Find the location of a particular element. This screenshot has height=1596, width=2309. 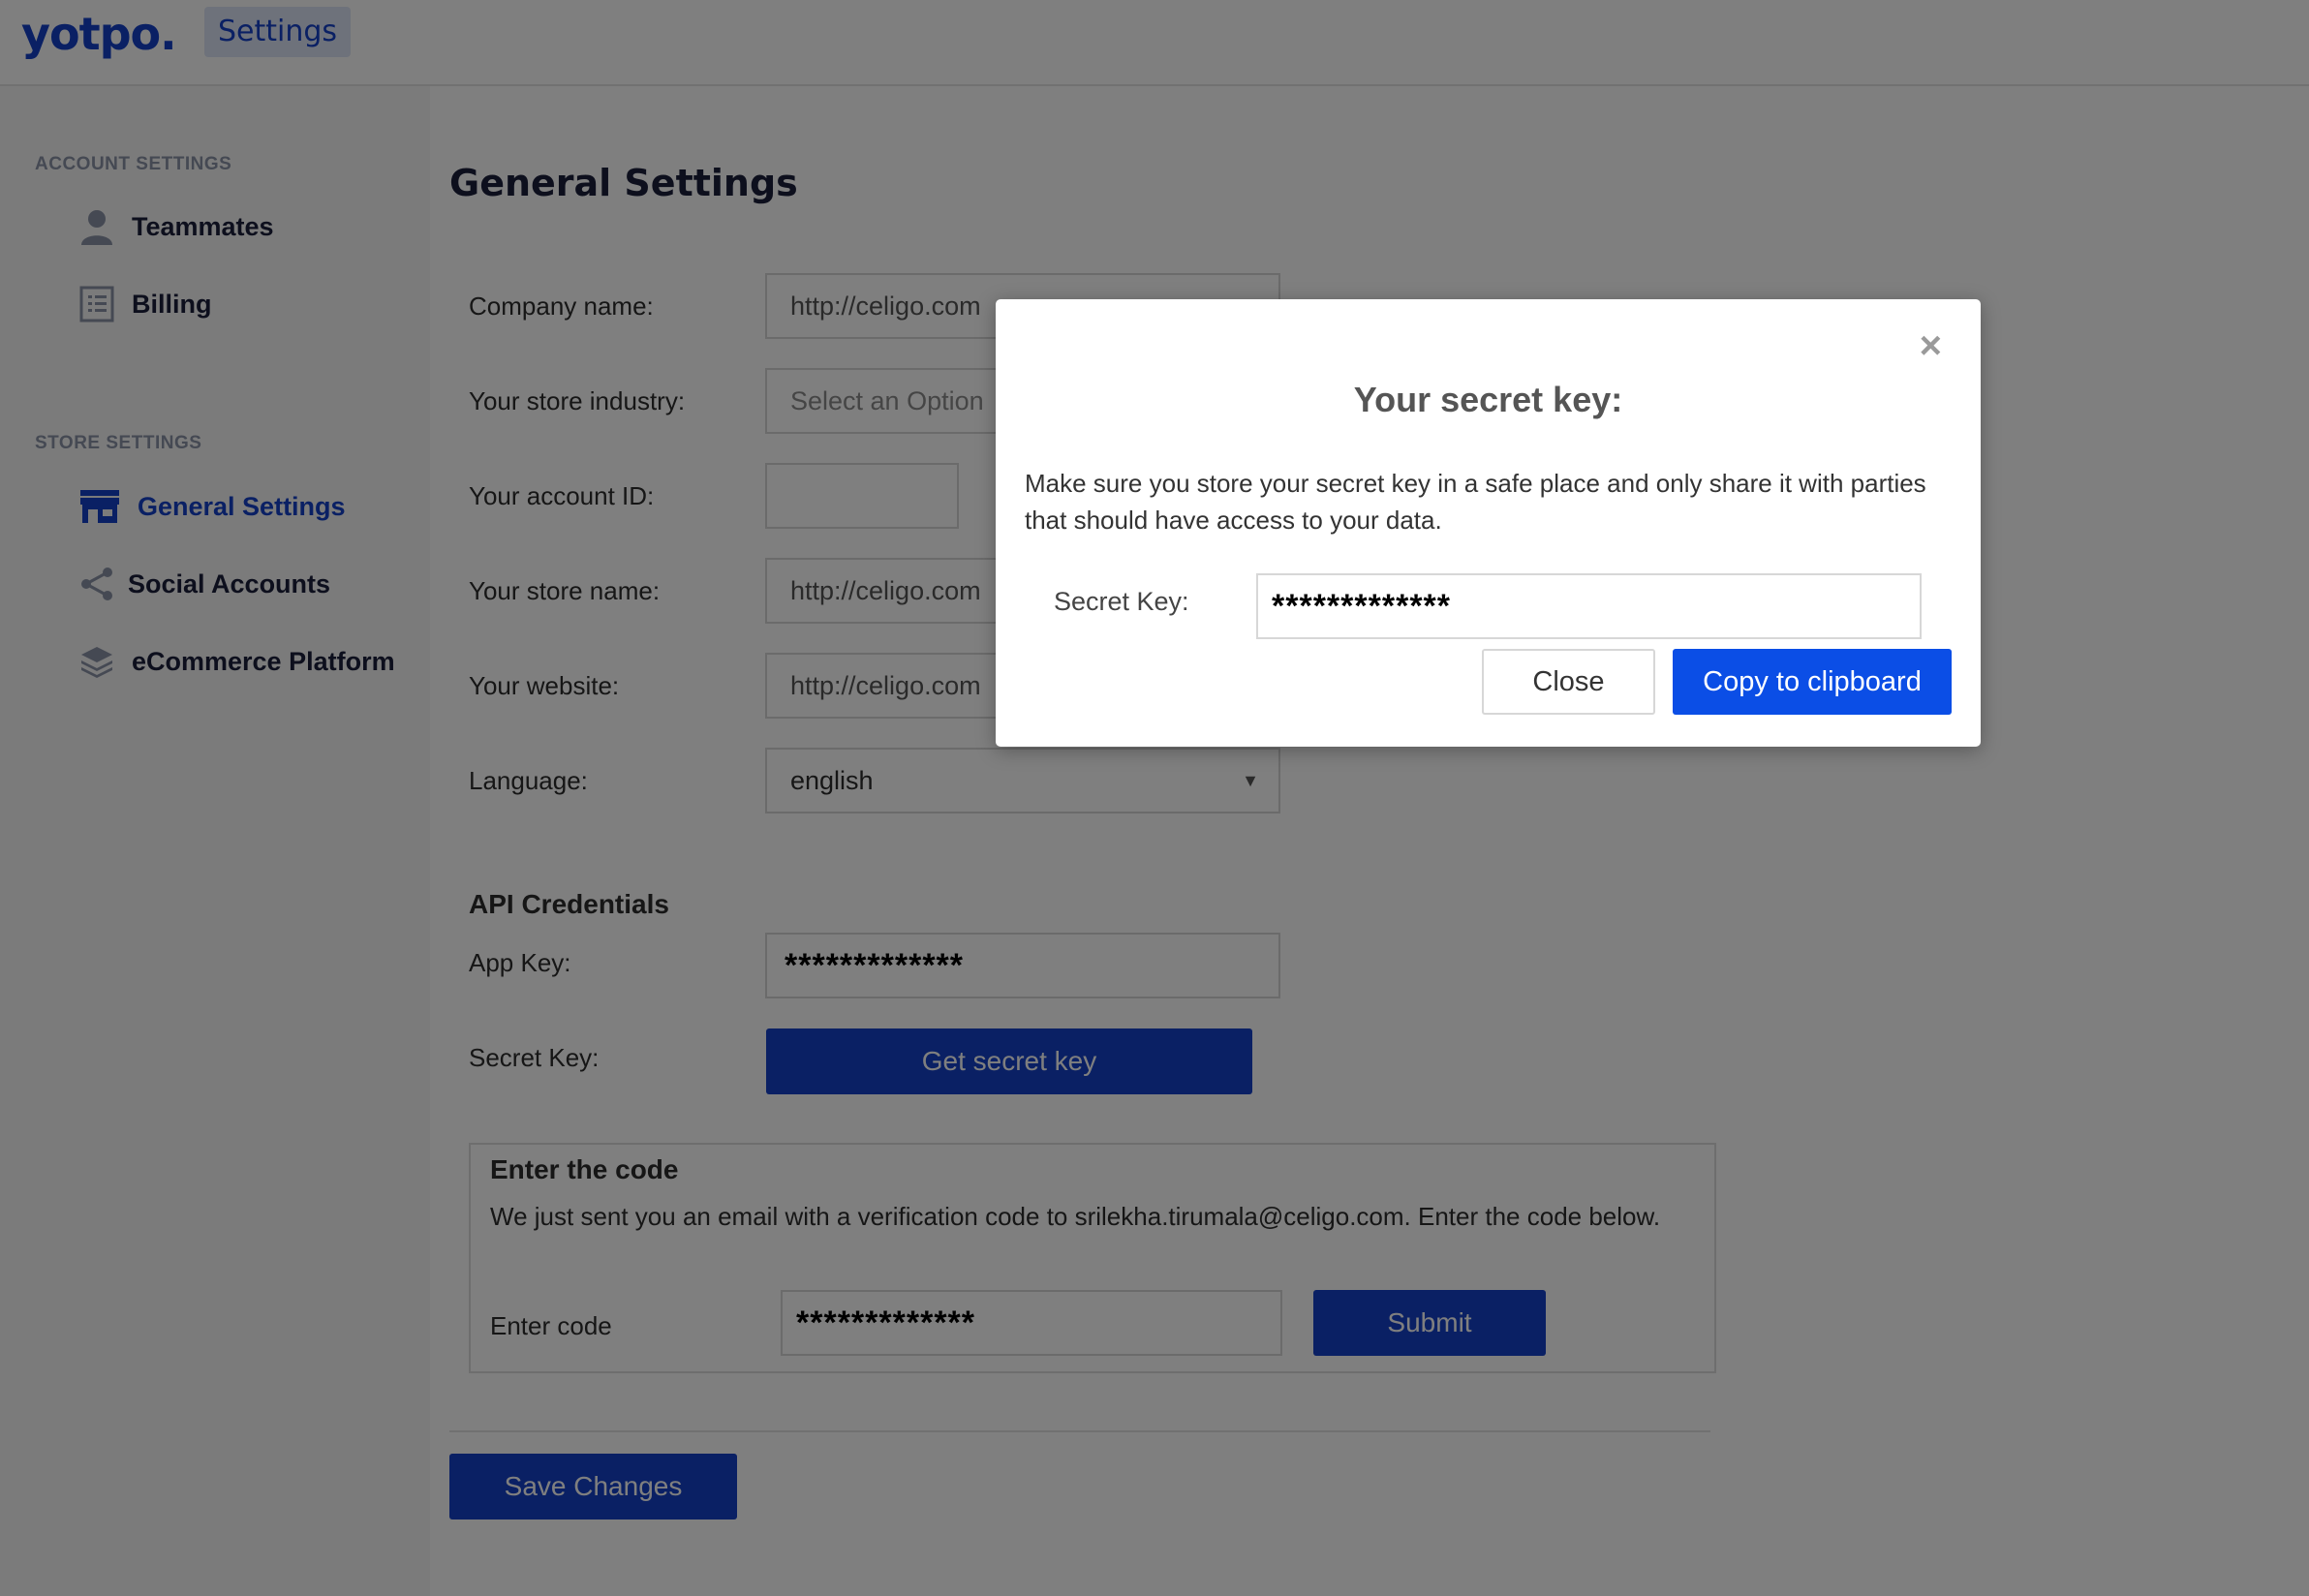

modal-secret-key-label: Secret Key: is located at coordinates (1122, 601).